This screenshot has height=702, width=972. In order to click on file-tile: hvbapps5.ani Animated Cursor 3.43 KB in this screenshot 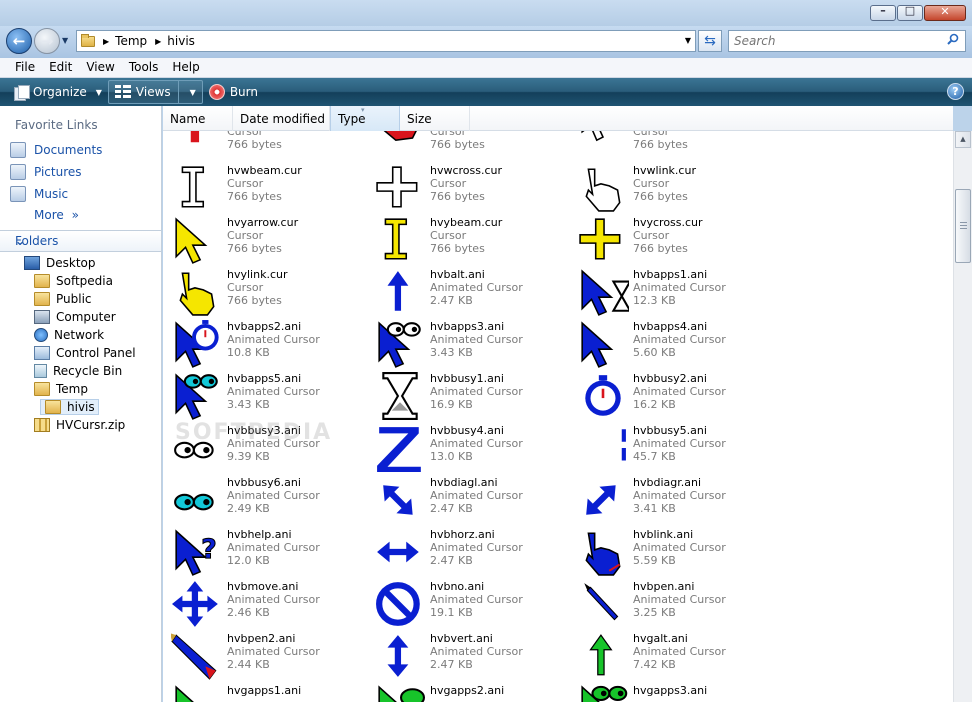, I will do `click(267, 397)`.